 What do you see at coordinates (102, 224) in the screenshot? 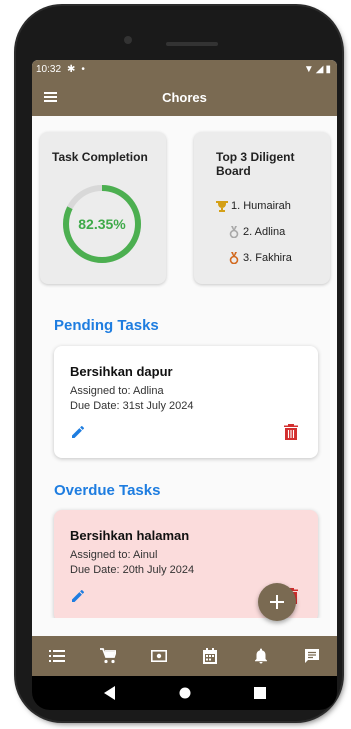
I see `completion-percent: 82.35%` at bounding box center [102, 224].